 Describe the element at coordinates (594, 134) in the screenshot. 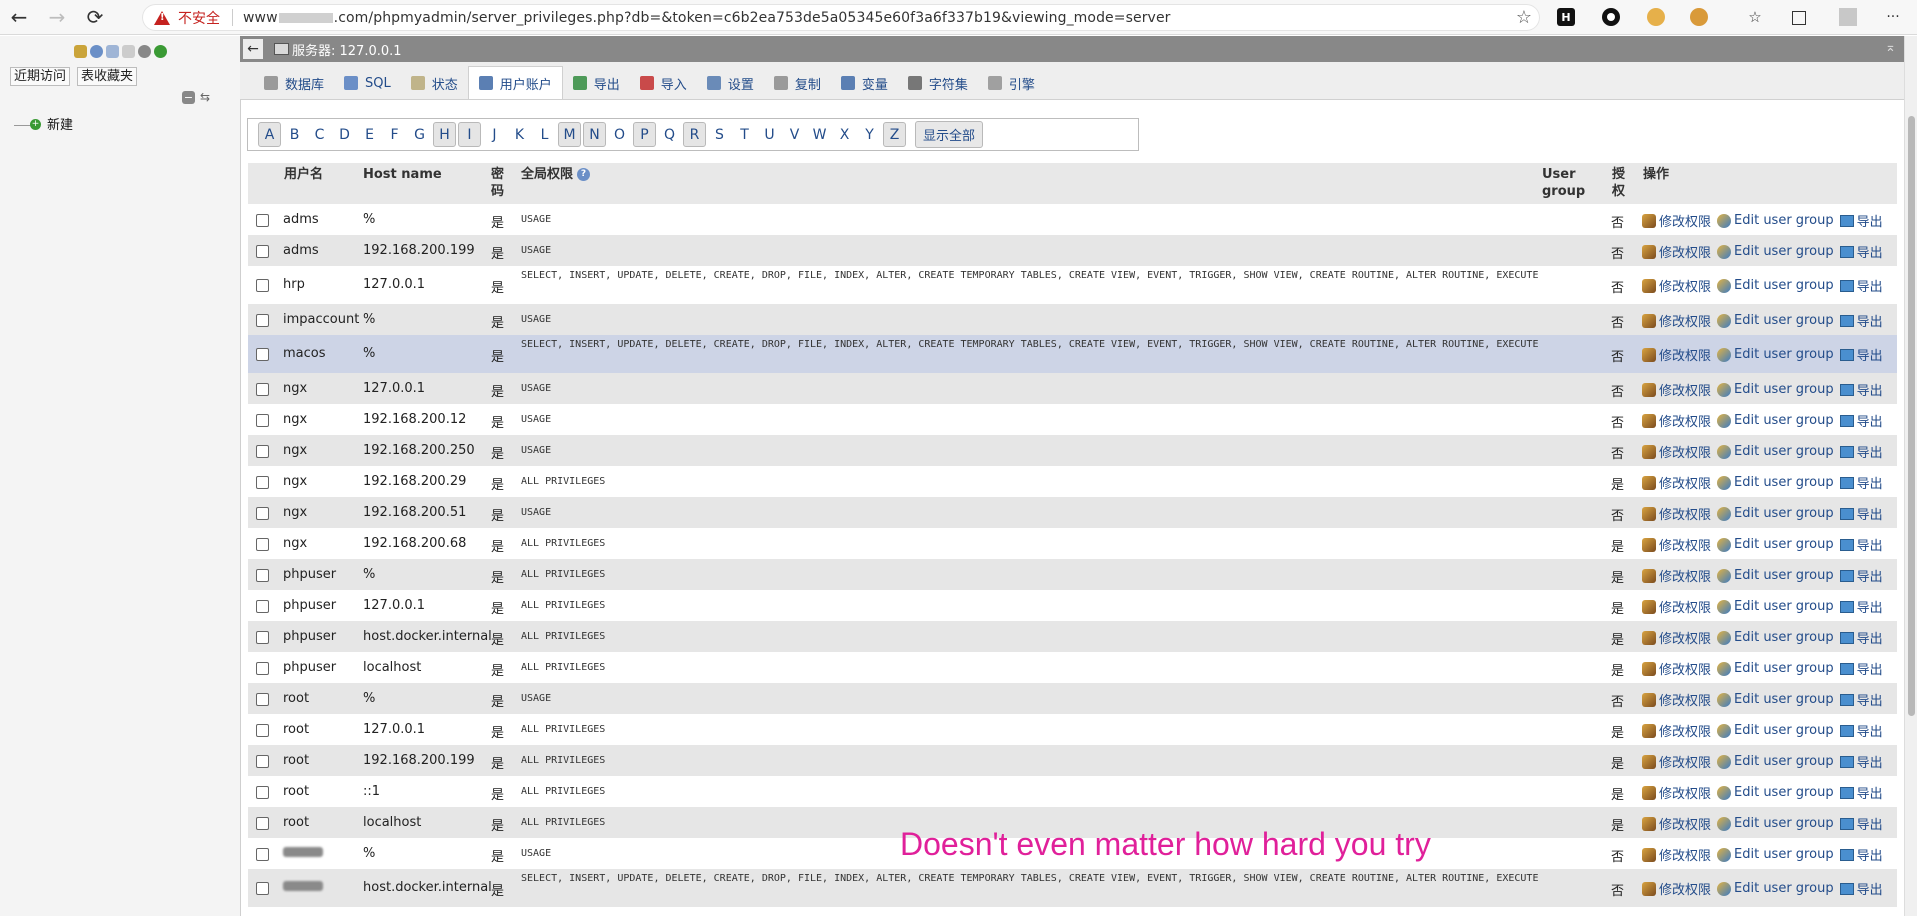

I see `initial-n: N` at that location.